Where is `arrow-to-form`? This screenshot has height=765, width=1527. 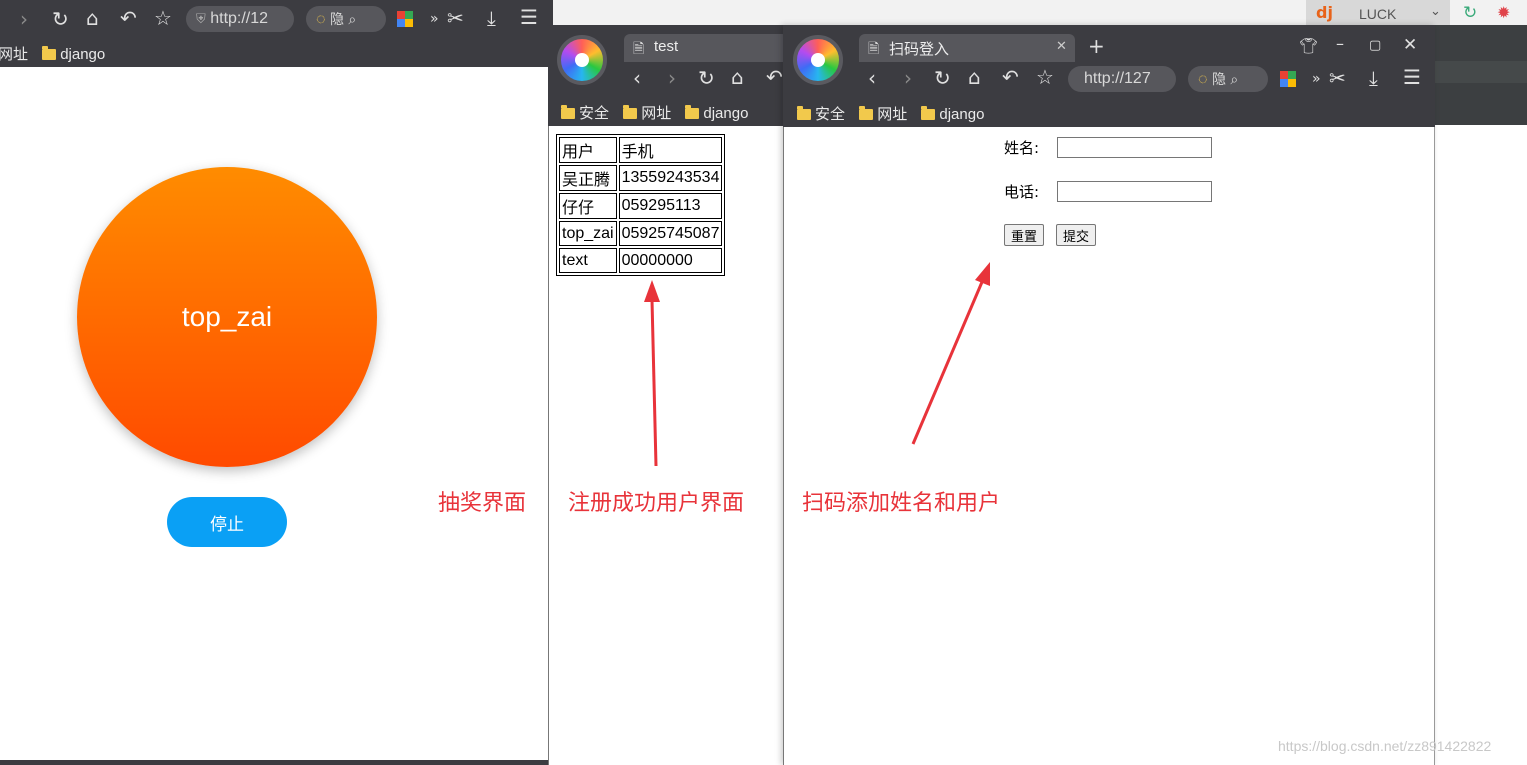
arrow-to-form is located at coordinates (947, 363).